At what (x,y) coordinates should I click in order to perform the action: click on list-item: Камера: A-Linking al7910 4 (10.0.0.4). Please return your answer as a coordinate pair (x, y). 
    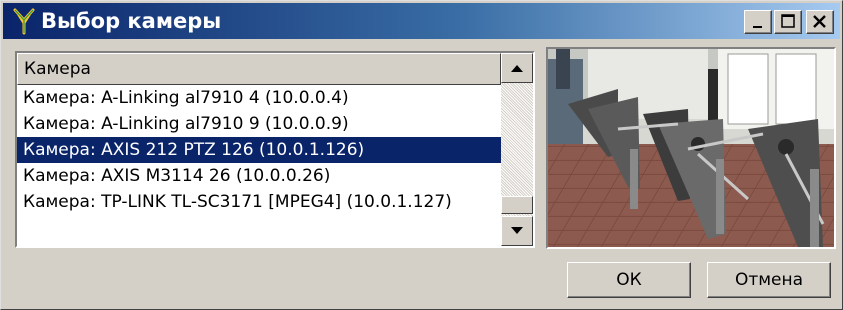
    Looking at the image, I should click on (259, 98).